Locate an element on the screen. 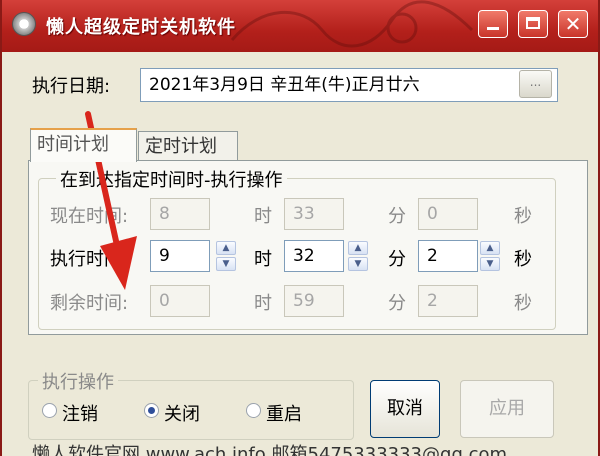  current-minute-field: 33 is located at coordinates (314, 214).